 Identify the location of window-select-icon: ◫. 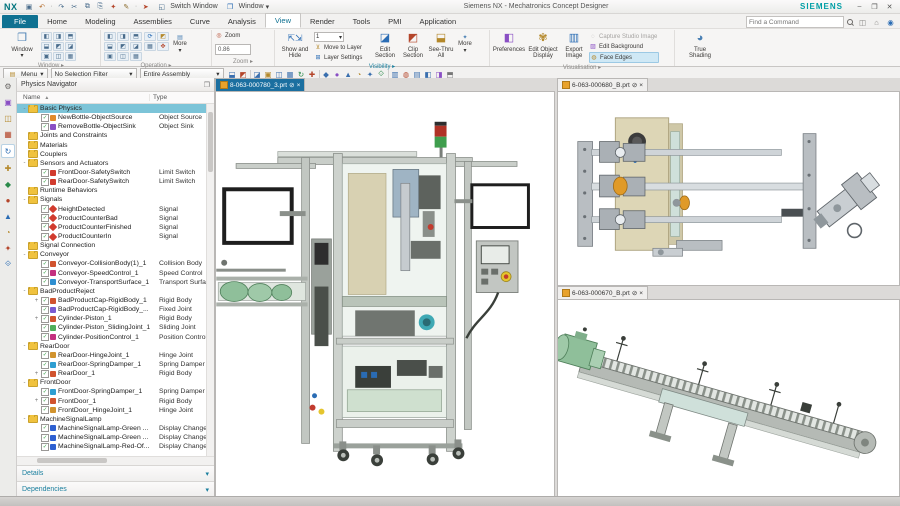
(862, 22).